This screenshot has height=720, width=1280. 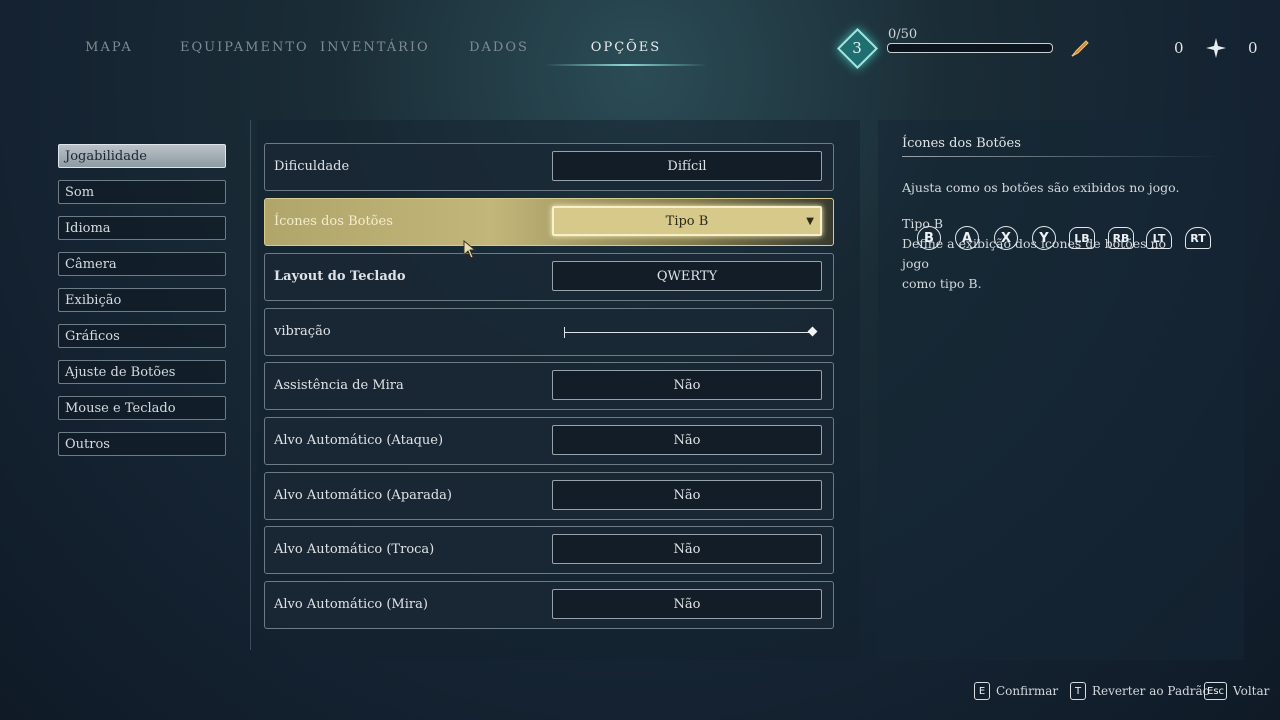 I want to click on setting-value-alvo-ataque: Não, so click(x=687, y=440).